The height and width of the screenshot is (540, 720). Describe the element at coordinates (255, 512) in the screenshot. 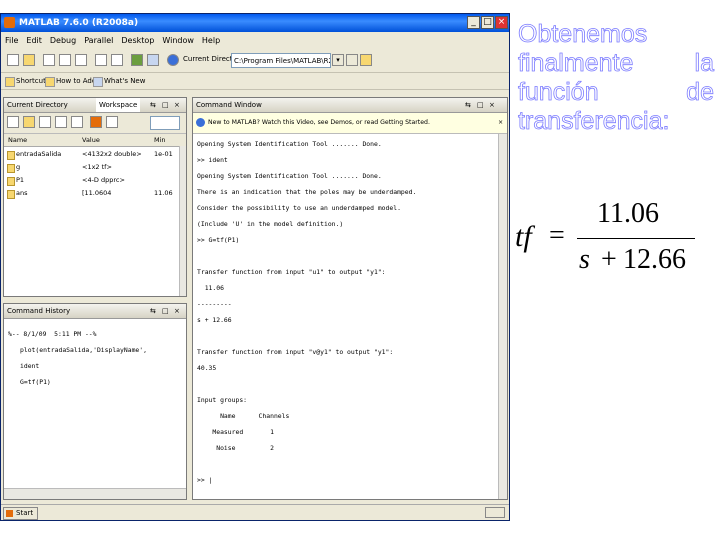

I see `start-bar: Start` at that location.